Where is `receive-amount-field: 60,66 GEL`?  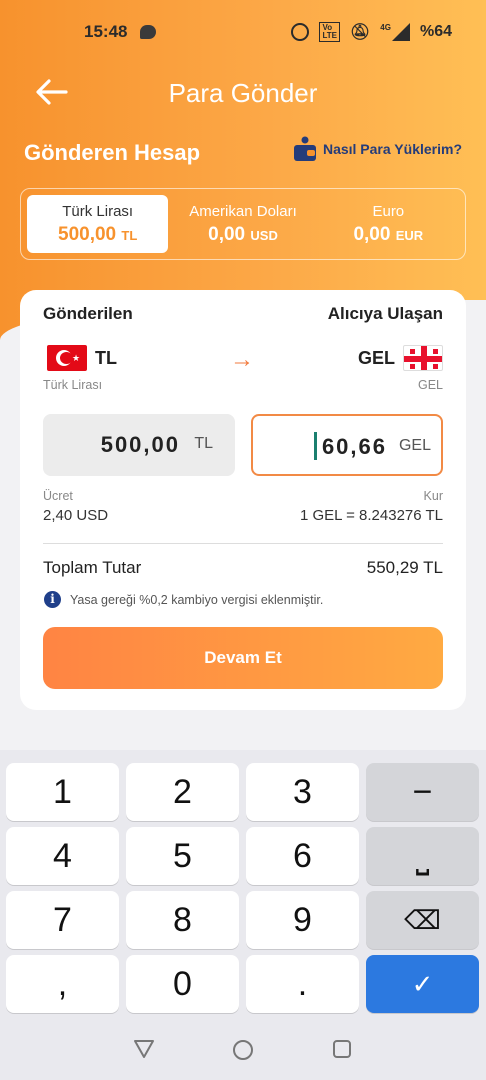
receive-amount-field: 60,66 GEL is located at coordinates (347, 445).